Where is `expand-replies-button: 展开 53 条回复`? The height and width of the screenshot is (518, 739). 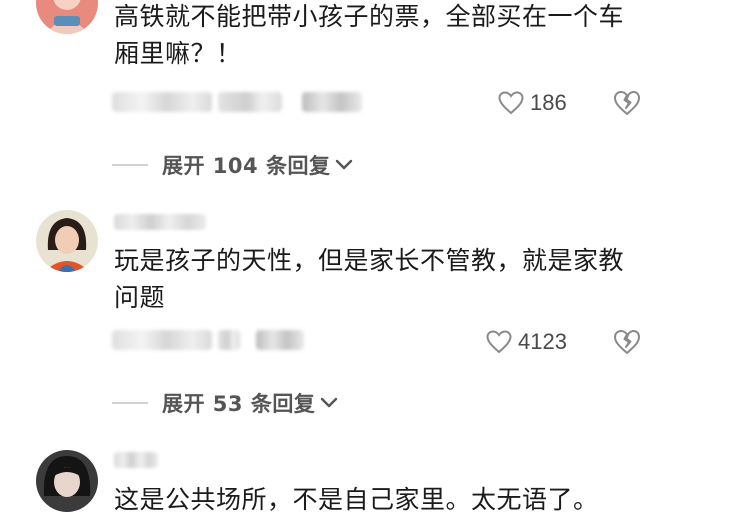
expand-replies-button: 展开 53 条回复 is located at coordinates (225, 403).